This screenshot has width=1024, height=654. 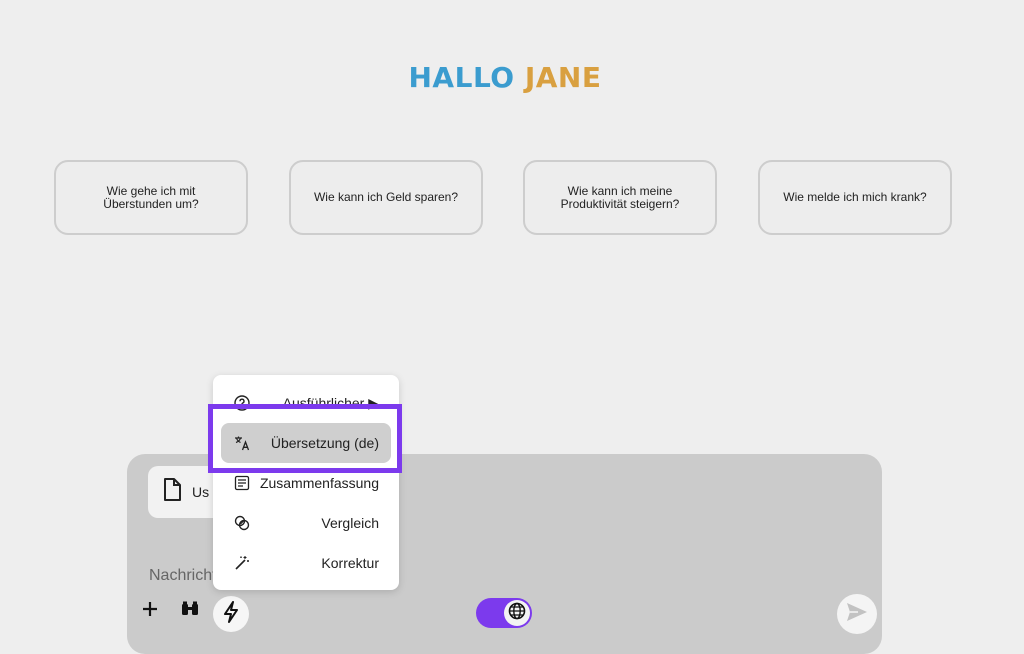 What do you see at coordinates (242, 563) in the screenshot?
I see `magic-wand-icon` at bounding box center [242, 563].